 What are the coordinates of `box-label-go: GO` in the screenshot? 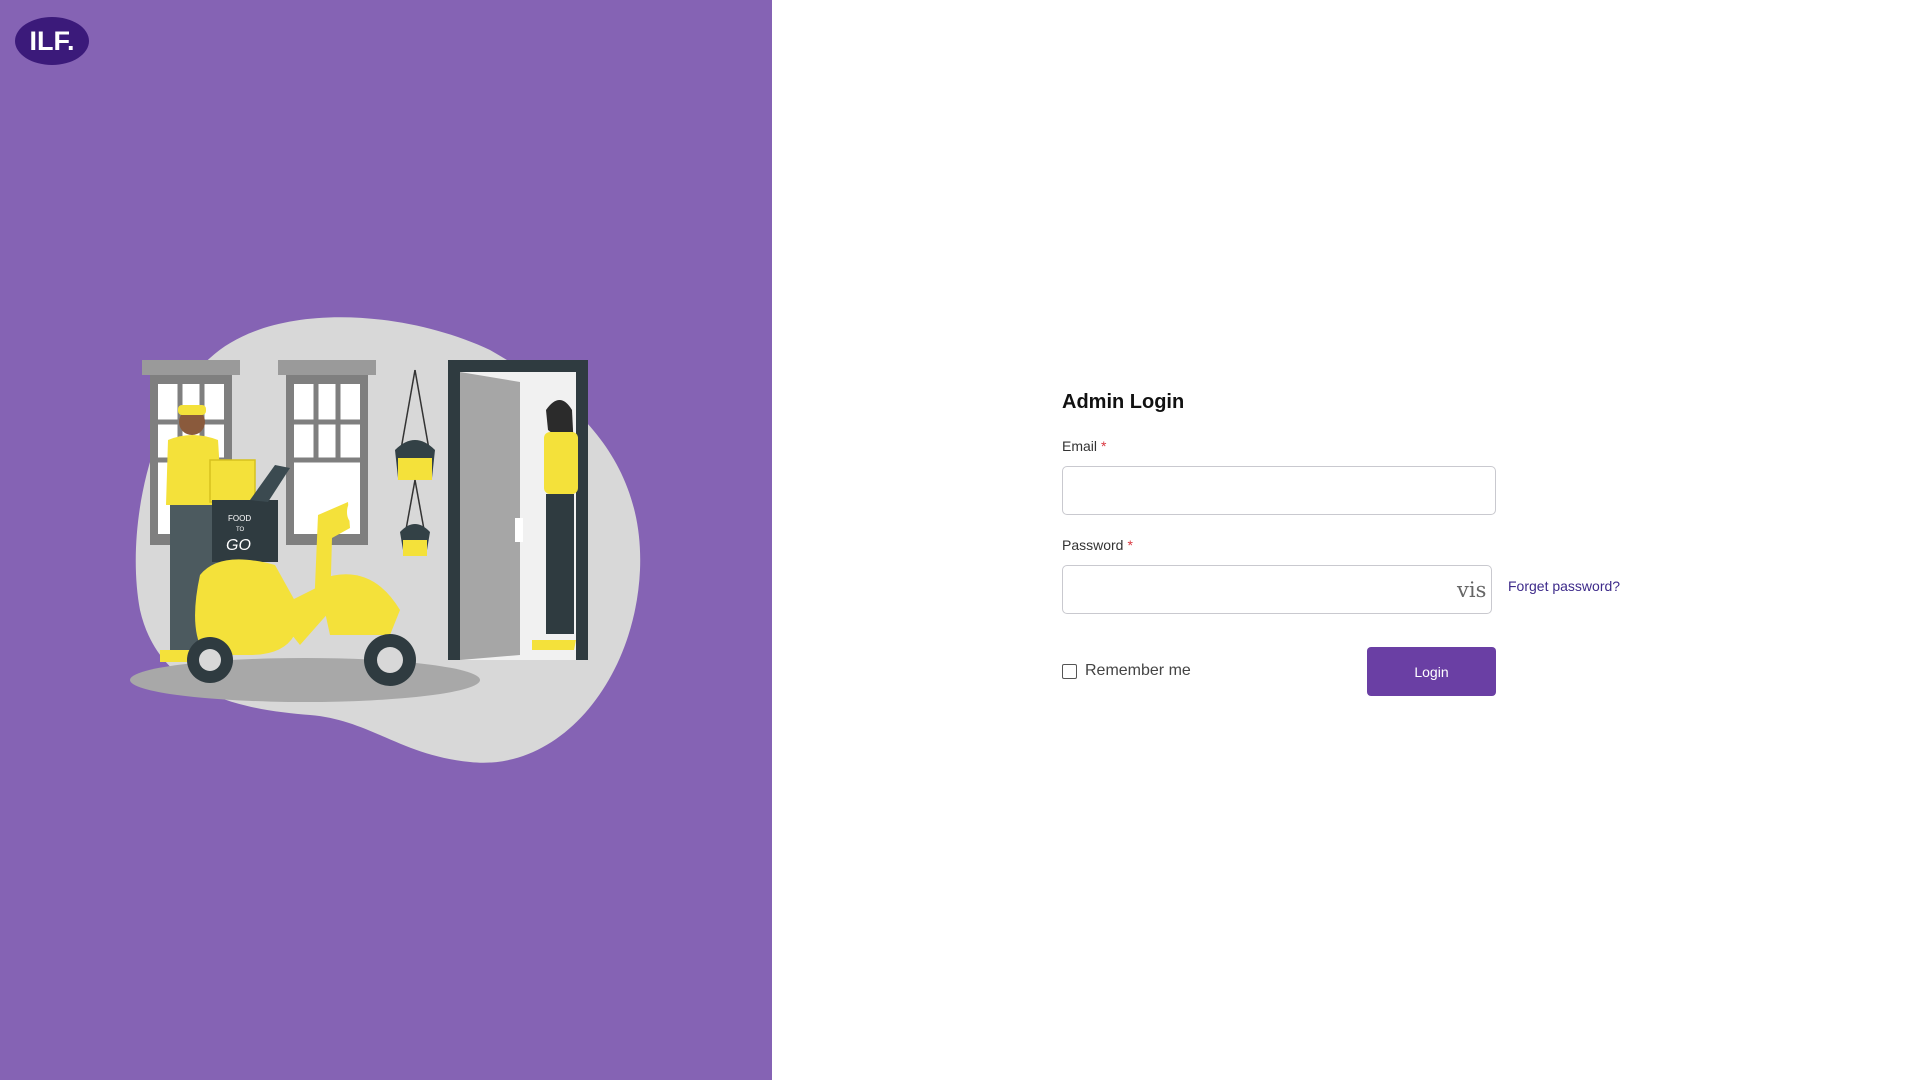 It's located at (238, 545).